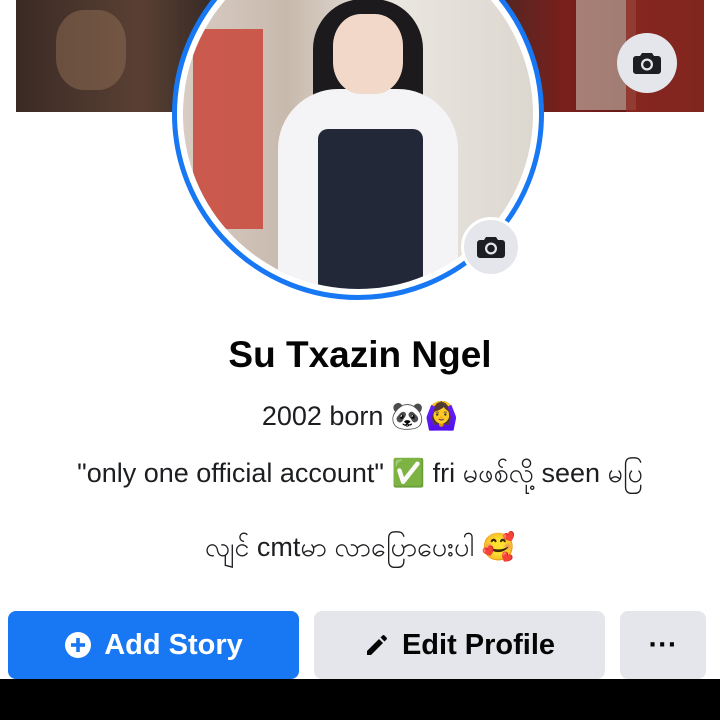 This screenshot has height=720, width=720. Describe the element at coordinates (478, 644) in the screenshot. I see `edit-profile-label: Edit Profile` at that location.